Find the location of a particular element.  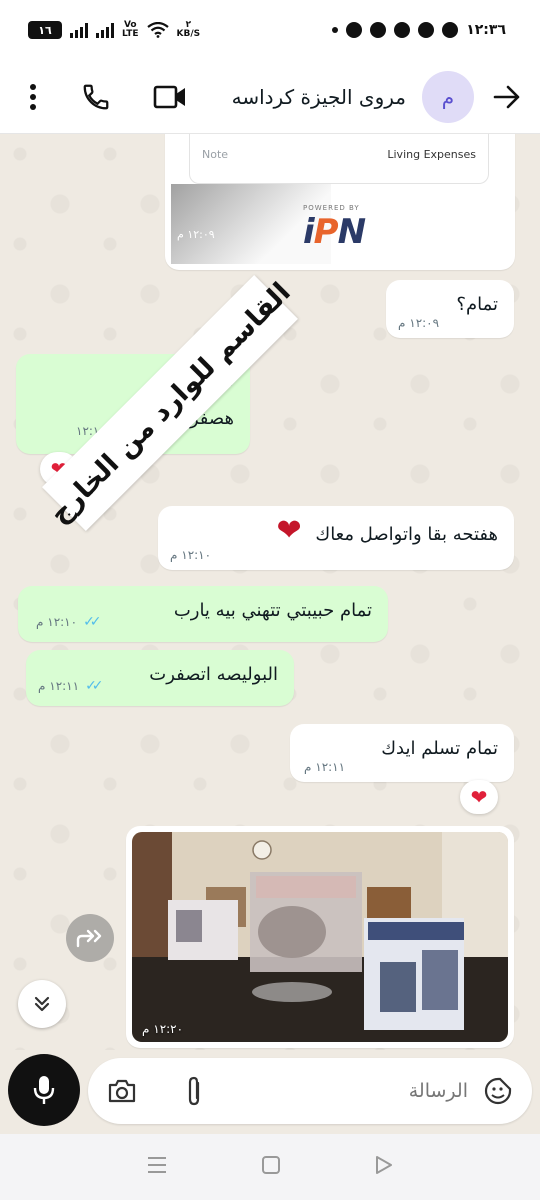

message-text: هفتحه بقا واتواصل معاك ❤ is located at coordinates (336, 532).